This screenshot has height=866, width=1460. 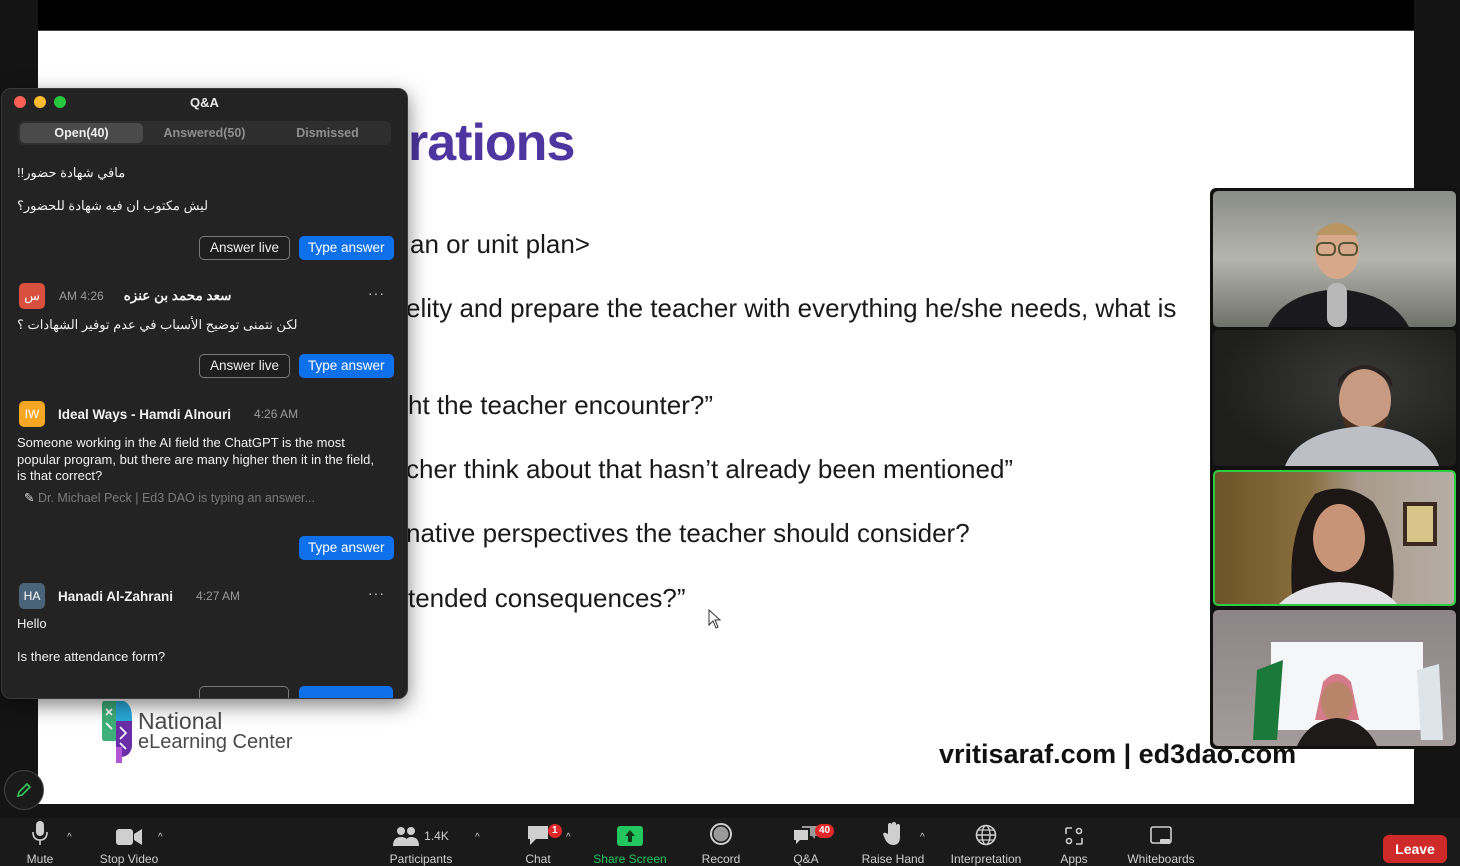 I want to click on annotate-pen-button, so click(x=24, y=790).